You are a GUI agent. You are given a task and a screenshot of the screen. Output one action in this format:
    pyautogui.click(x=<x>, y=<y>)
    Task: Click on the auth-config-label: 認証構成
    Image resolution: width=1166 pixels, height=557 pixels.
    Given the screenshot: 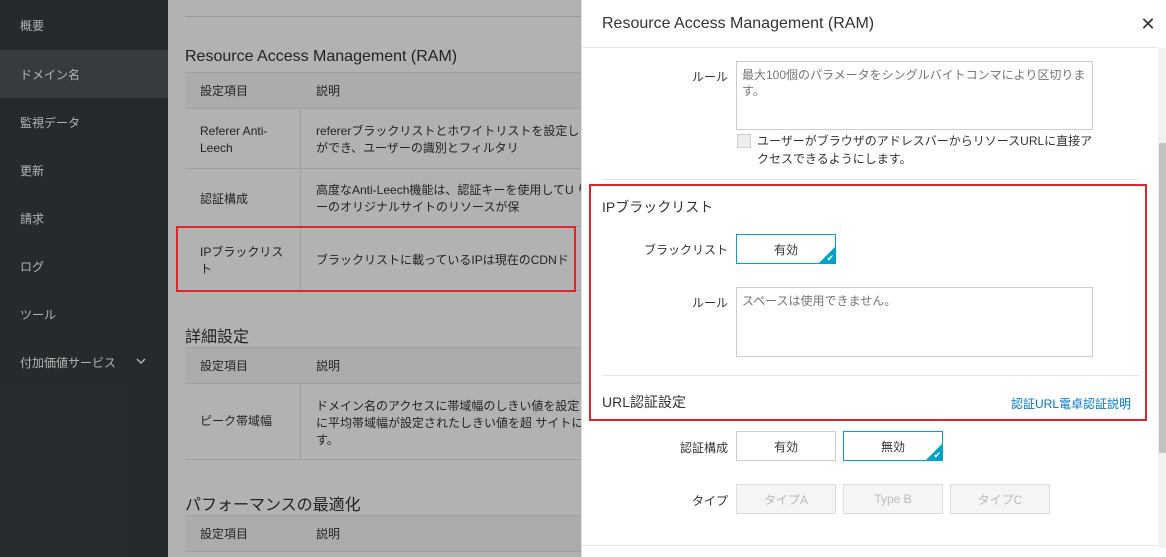 What is the action you would take?
    pyautogui.click(x=703, y=448)
    